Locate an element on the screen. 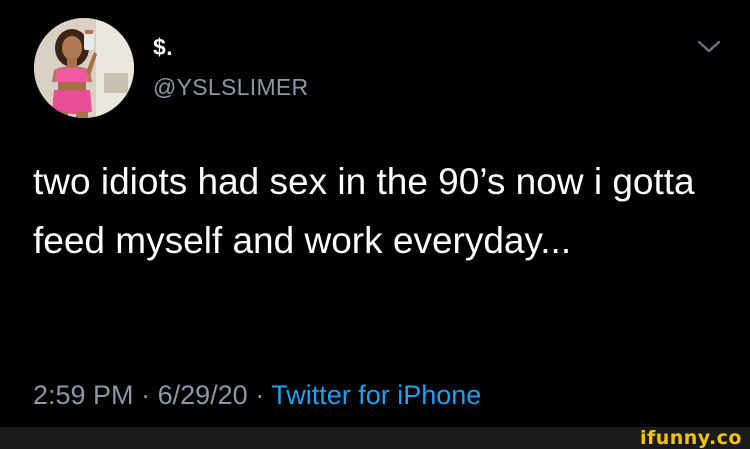 This screenshot has height=449, width=750. profile-photo is located at coordinates (84, 68).